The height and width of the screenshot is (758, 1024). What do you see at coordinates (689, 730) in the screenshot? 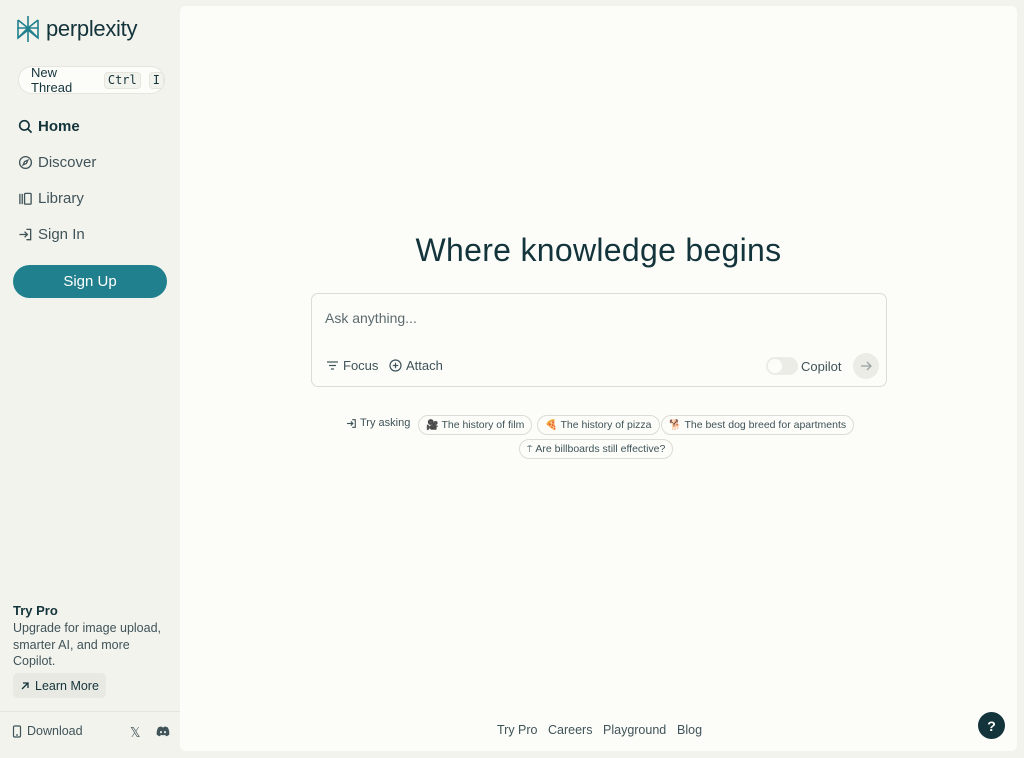
I see `footer-link-blog: Blog` at bounding box center [689, 730].